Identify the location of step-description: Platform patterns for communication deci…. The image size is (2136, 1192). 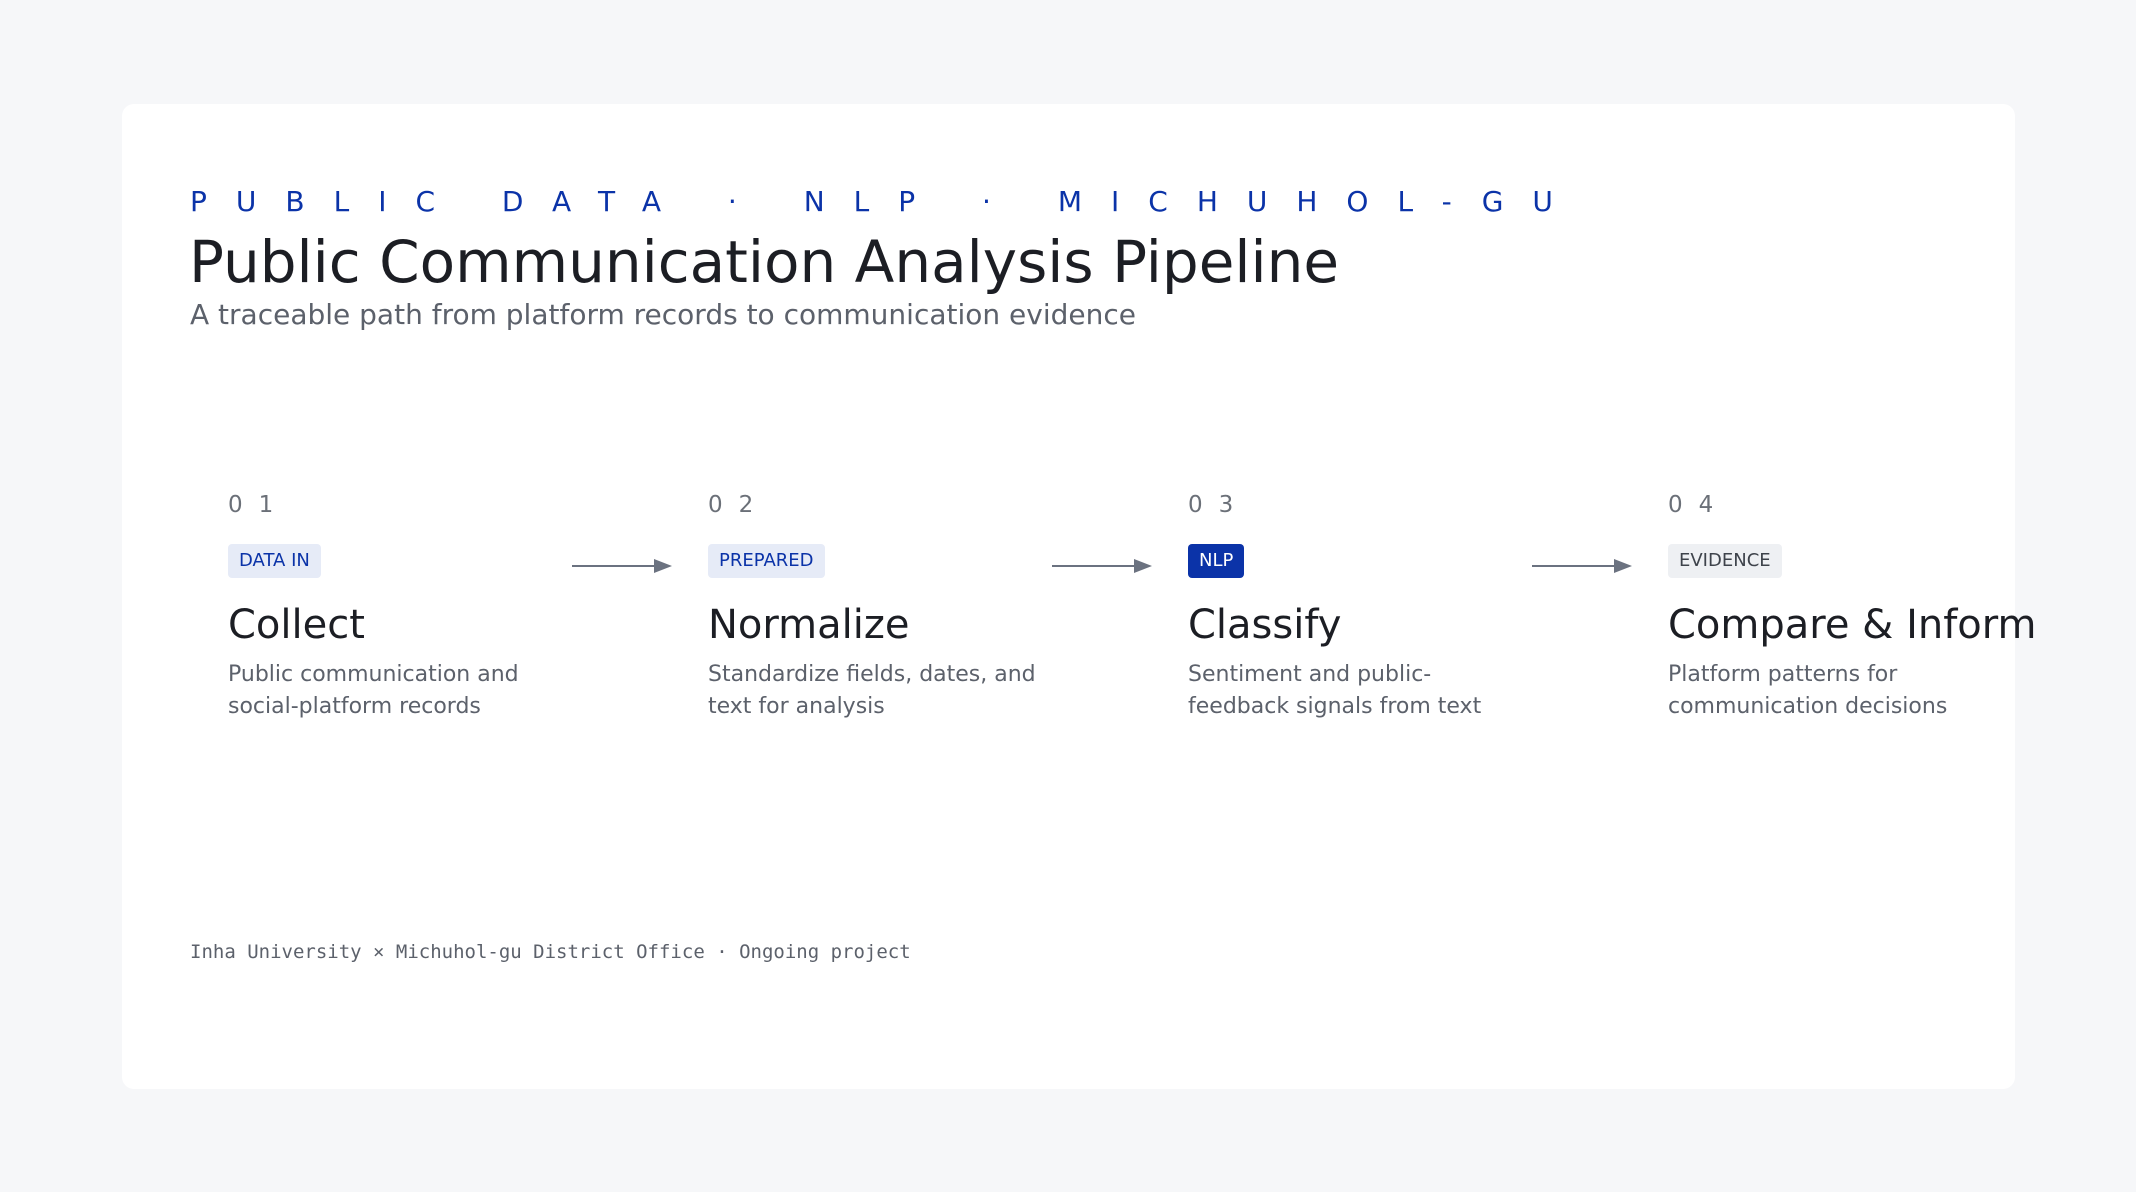
(1808, 690).